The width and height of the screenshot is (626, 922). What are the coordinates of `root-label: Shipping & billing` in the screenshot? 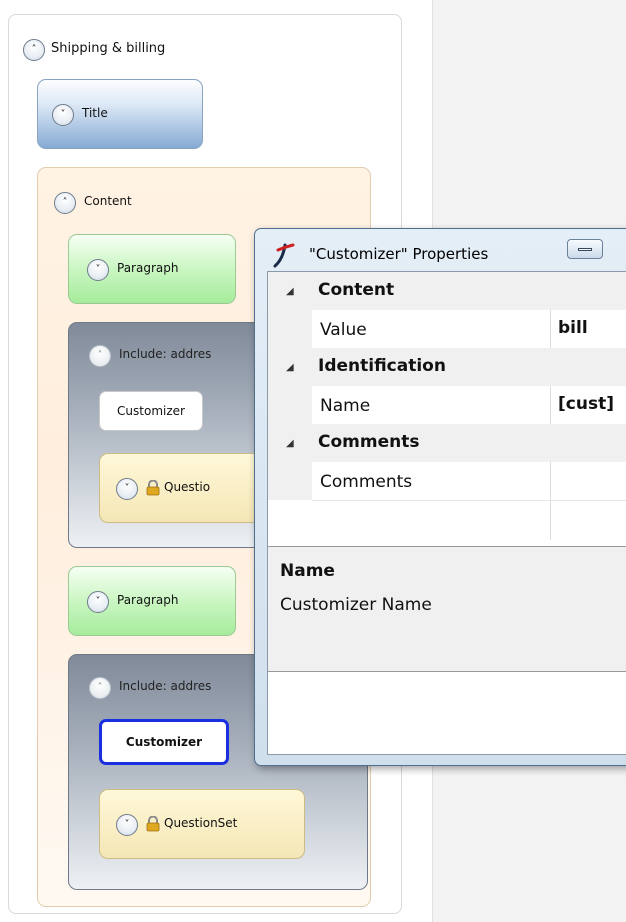 It's located at (108, 48).